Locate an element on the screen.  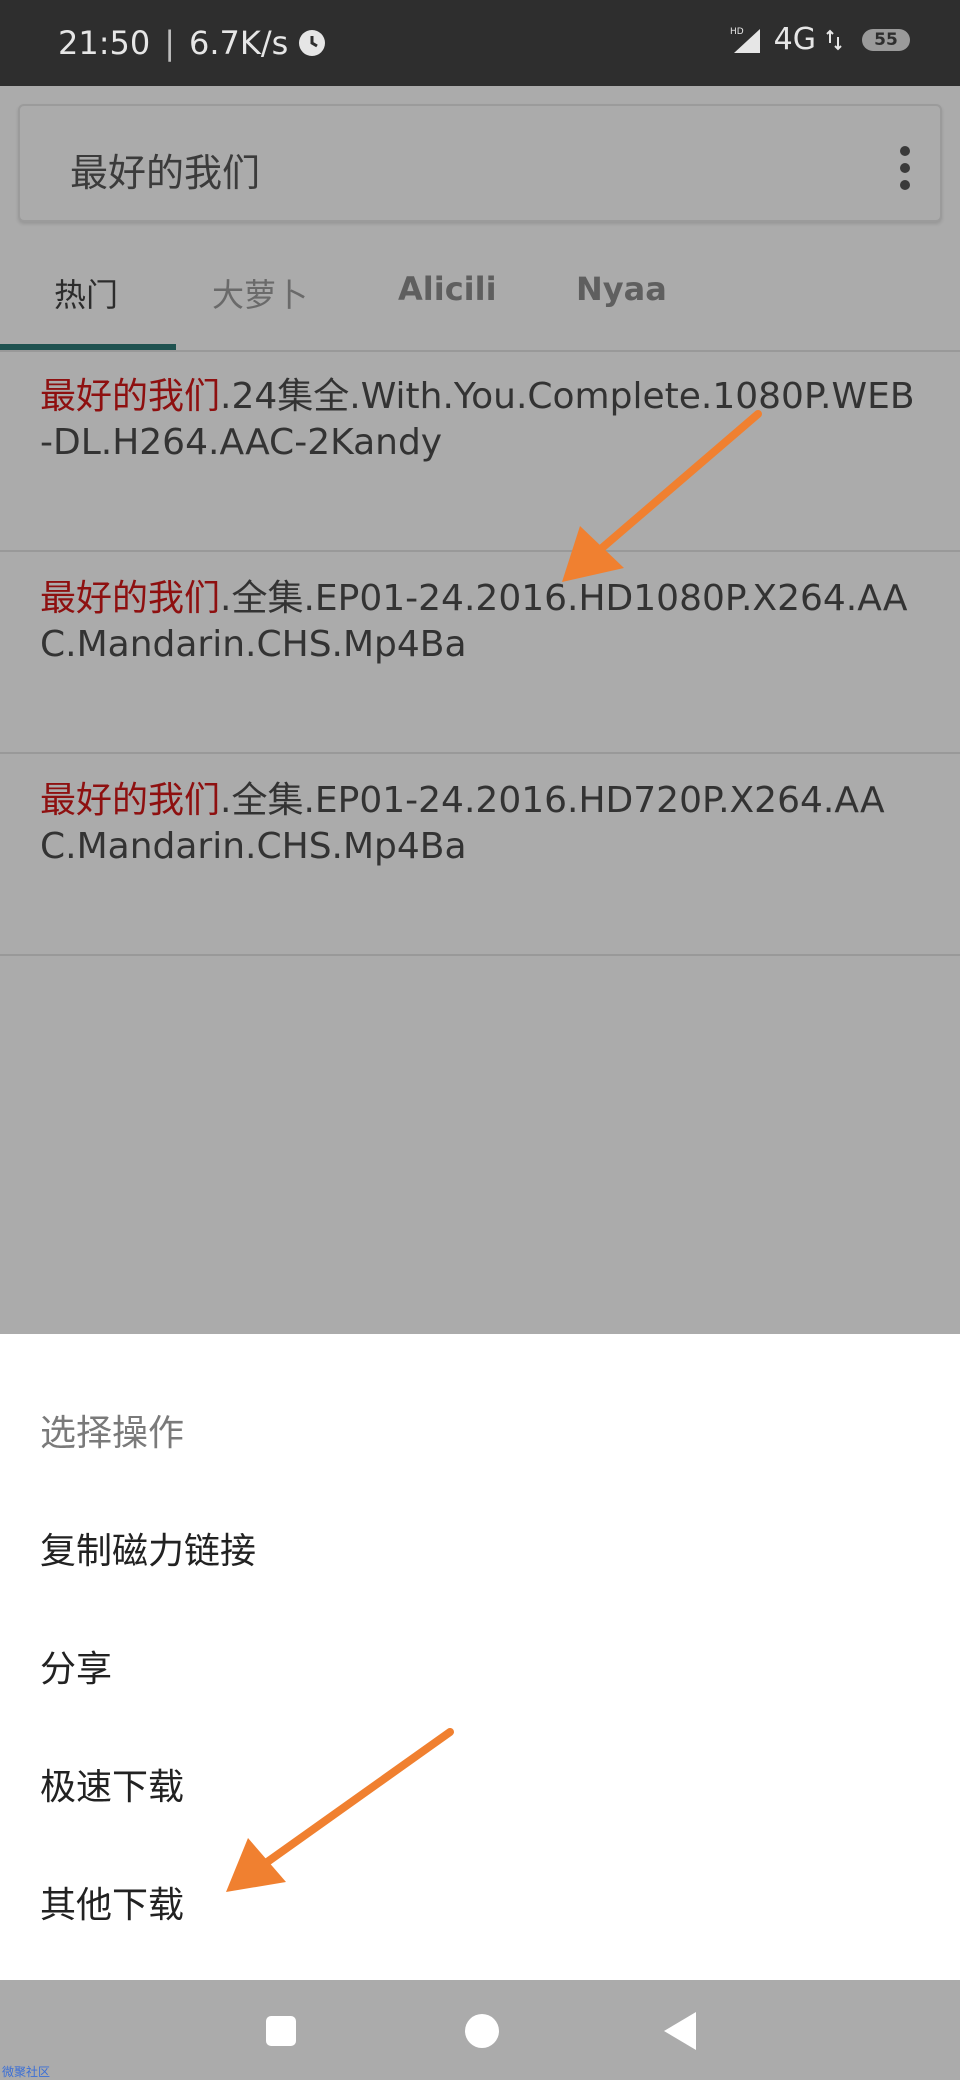
copy-magnet-link-item: 复制磁力链接 is located at coordinates (148, 1548).